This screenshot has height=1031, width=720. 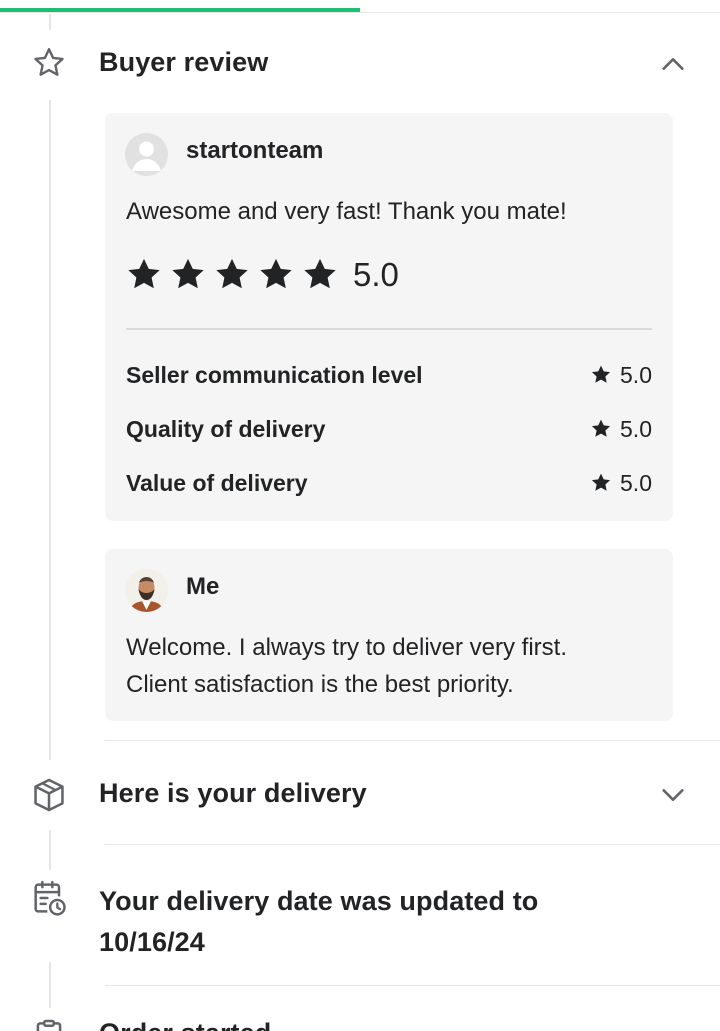 What do you see at coordinates (389, 483) in the screenshot?
I see `rating-row-value: Value of delivery 5.0` at bounding box center [389, 483].